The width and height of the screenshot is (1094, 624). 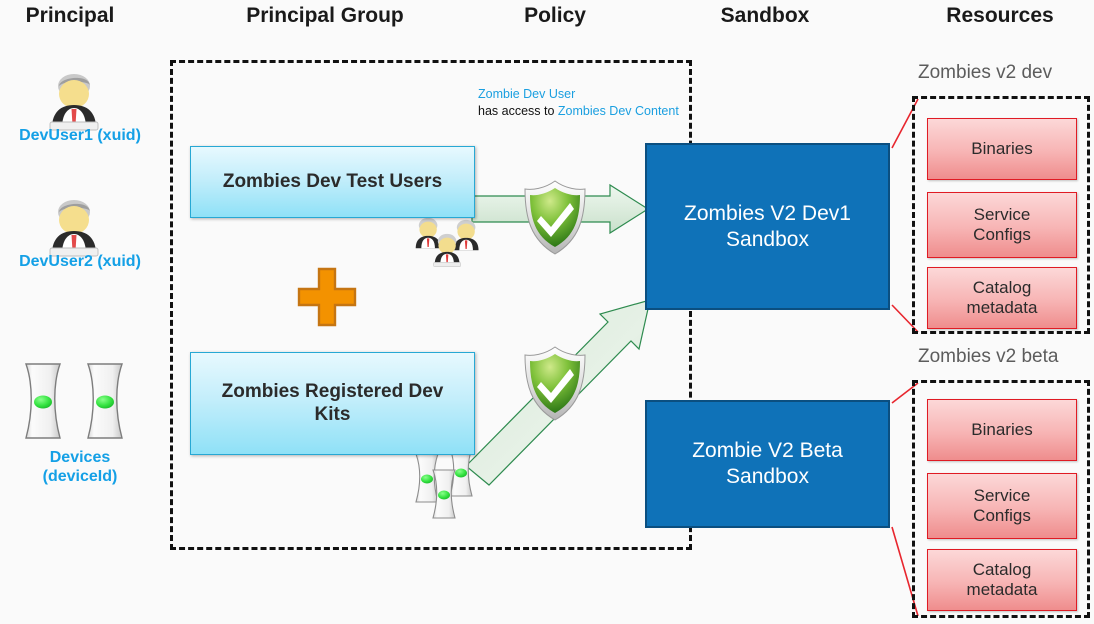 I want to click on sandbox-zombie-v2-beta: Zombie V2 Beta Sandbox, so click(x=767, y=464).